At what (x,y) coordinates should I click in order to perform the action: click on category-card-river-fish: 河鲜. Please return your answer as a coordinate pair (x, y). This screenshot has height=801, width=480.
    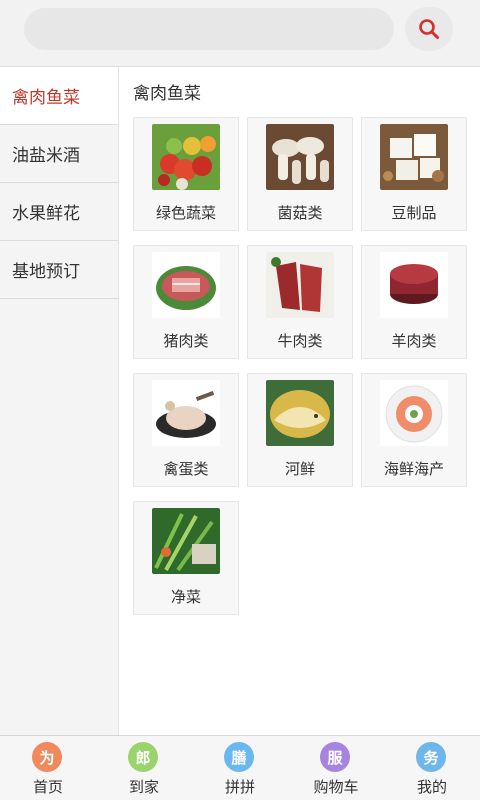
    Looking at the image, I should click on (300, 430).